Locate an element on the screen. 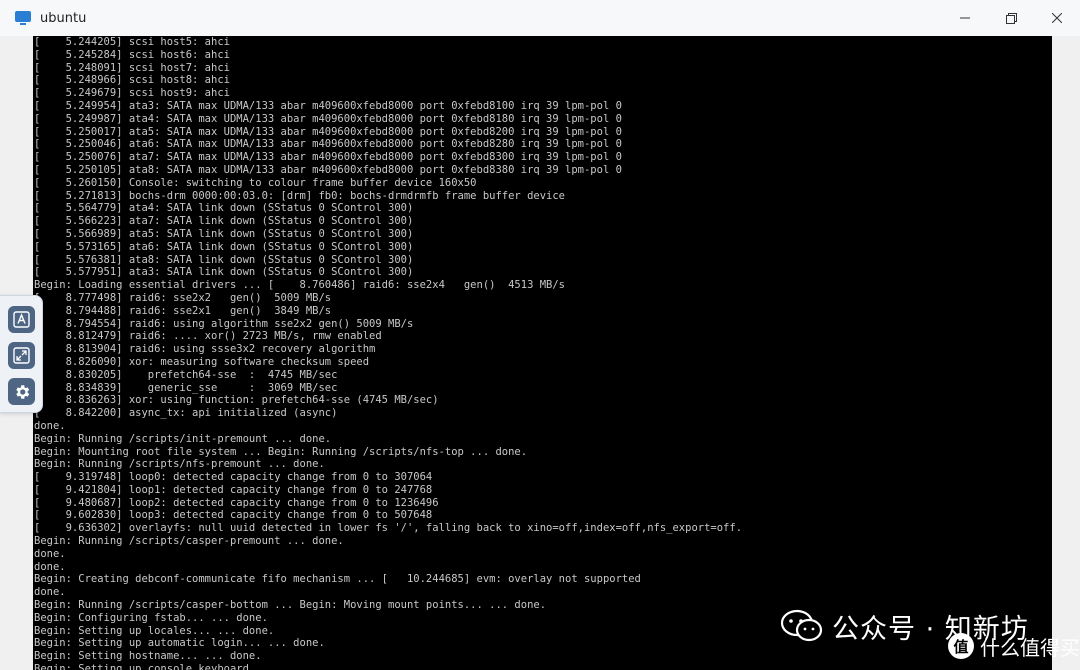 This screenshot has width=1080, height=670. window-controls is located at coordinates (1011, 18).